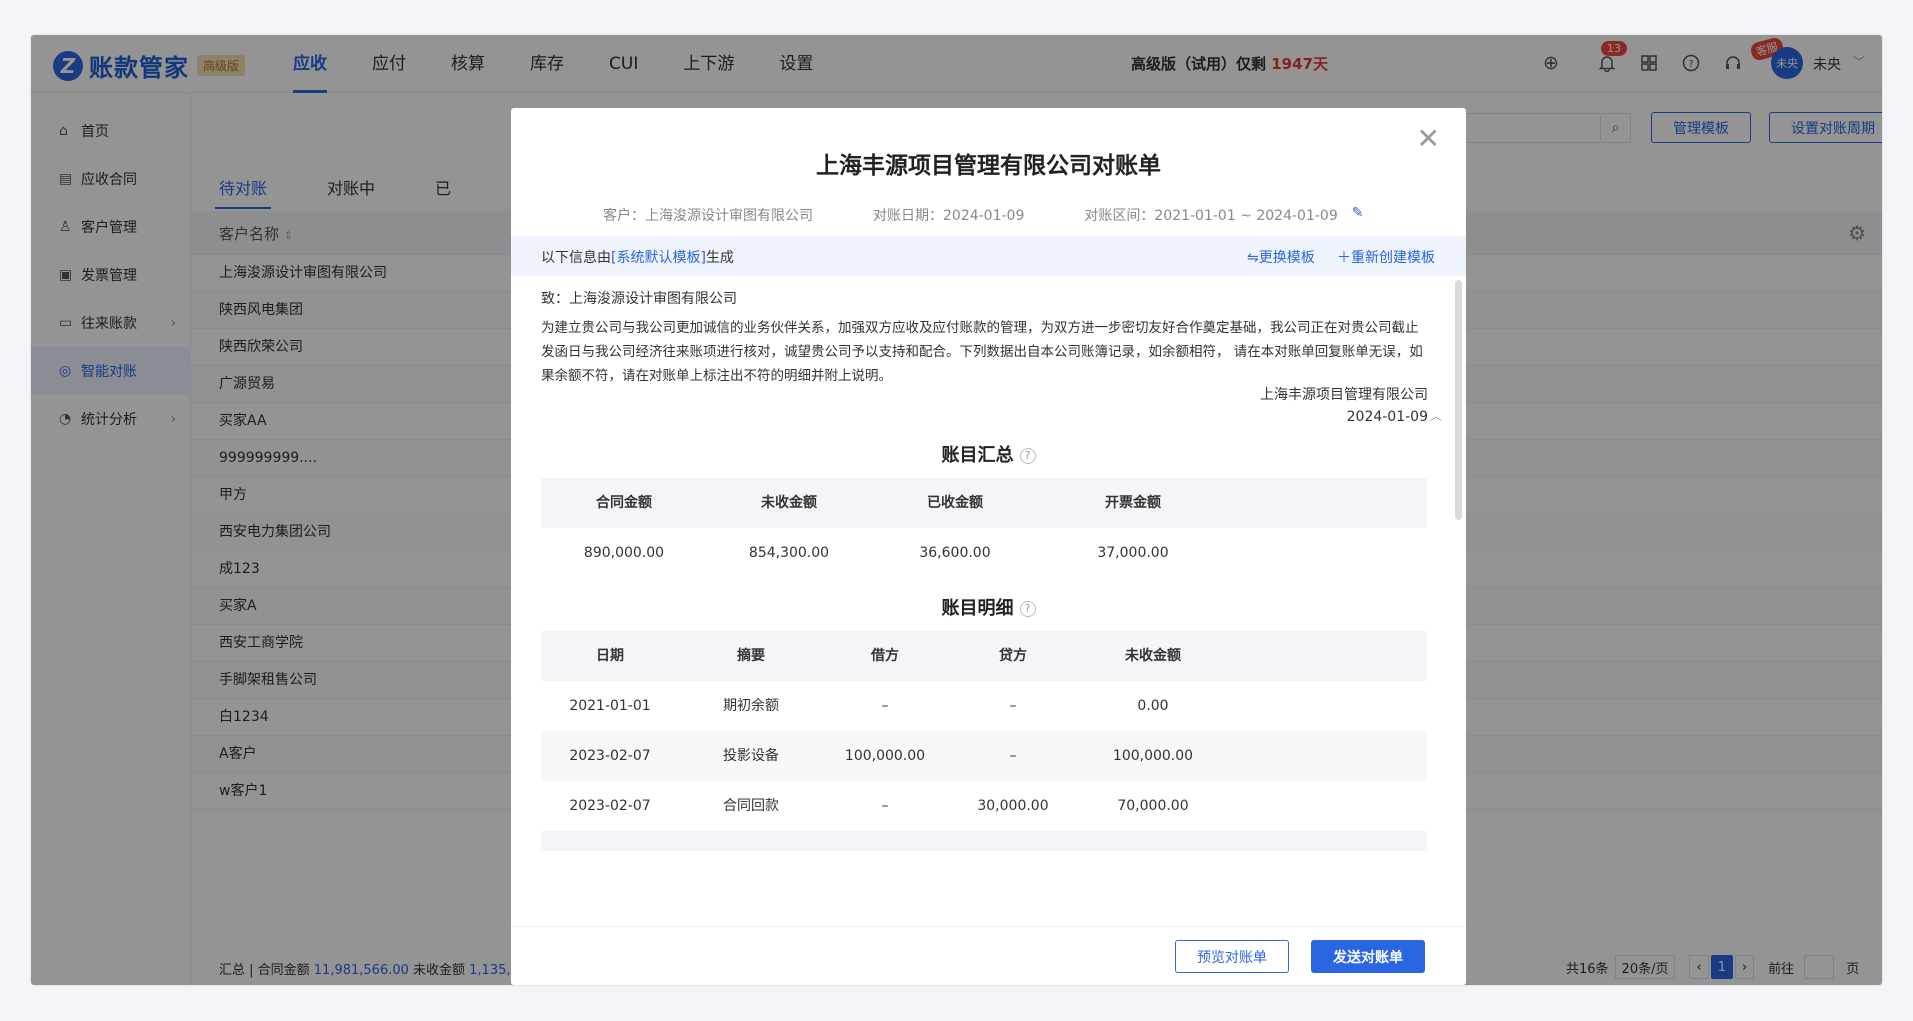 Image resolution: width=1913 pixels, height=1021 pixels. What do you see at coordinates (984, 503) in the screenshot?
I see `summary-table-header: 合同金额 未收金额 已收金额 开票金额` at bounding box center [984, 503].